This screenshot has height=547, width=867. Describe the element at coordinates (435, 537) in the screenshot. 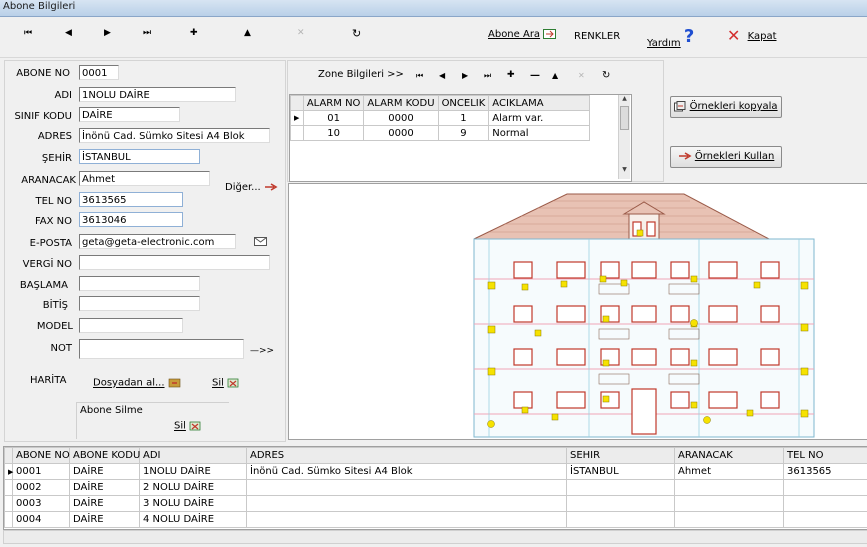

I see `horizontal-scrollbar` at that location.